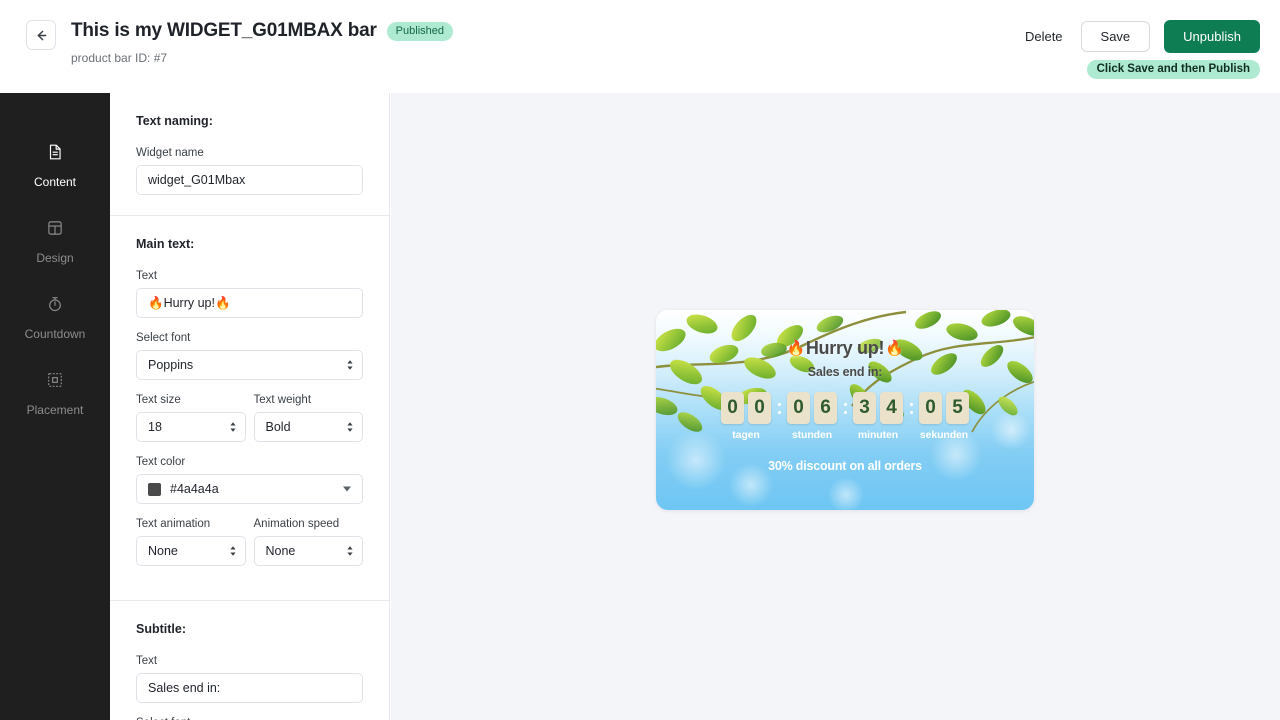 The height and width of the screenshot is (720, 1280). I want to click on main-text-input, so click(249, 303).